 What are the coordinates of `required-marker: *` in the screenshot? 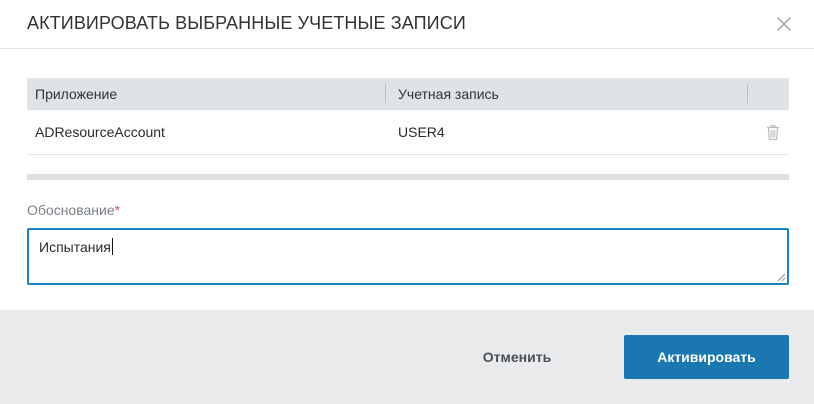 It's located at (117, 210).